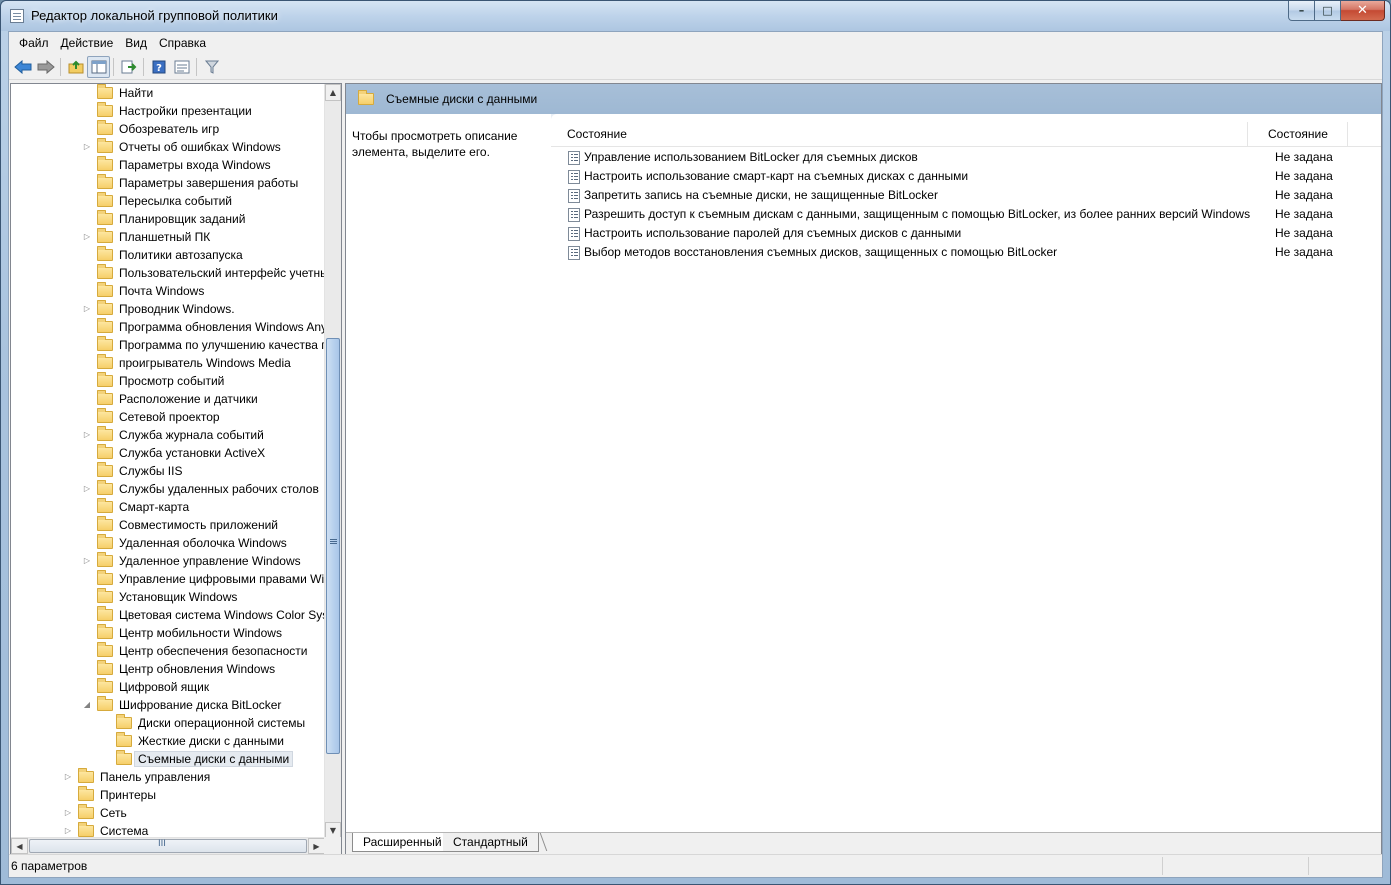 This screenshot has width=1391, height=885. Describe the element at coordinates (203, 327) in the screenshot. I see `tree-item: Программа обновления Windows Any` at that location.